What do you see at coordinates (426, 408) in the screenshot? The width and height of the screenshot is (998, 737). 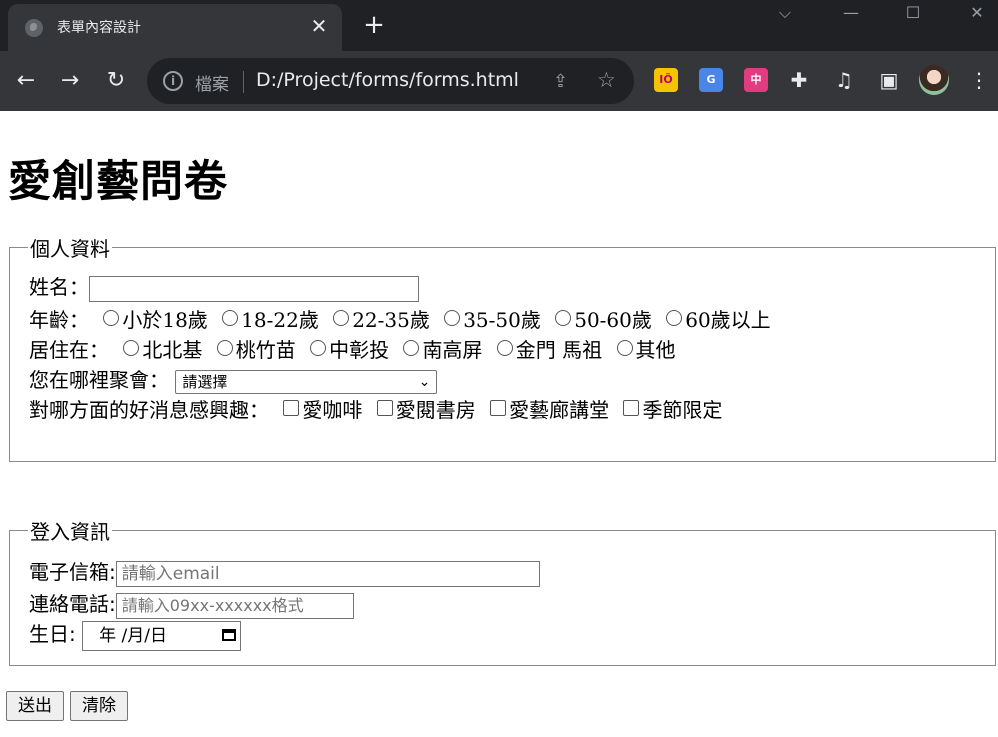 I see `interest-option: 愛閱書房` at bounding box center [426, 408].